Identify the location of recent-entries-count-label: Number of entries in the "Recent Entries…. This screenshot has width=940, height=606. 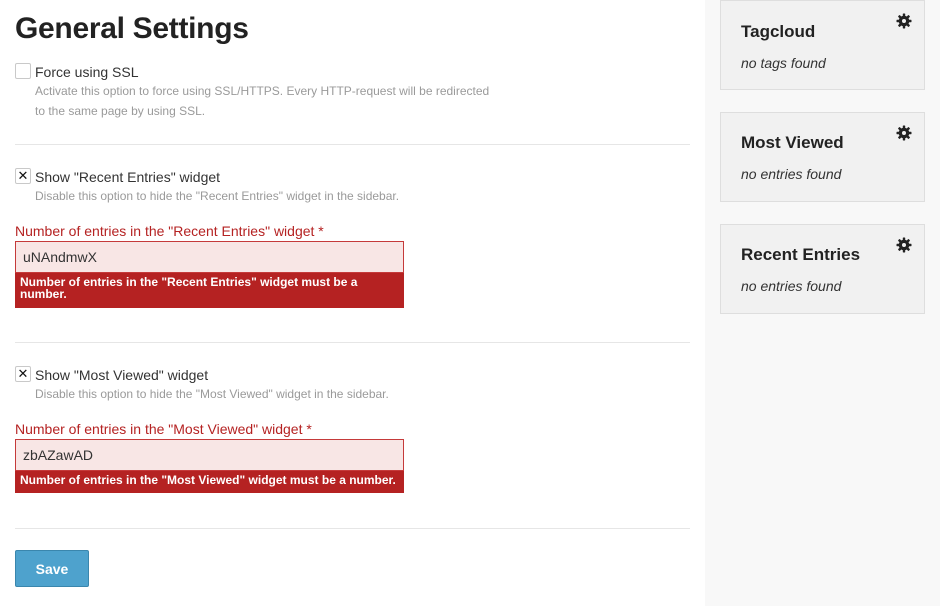
(169, 231).